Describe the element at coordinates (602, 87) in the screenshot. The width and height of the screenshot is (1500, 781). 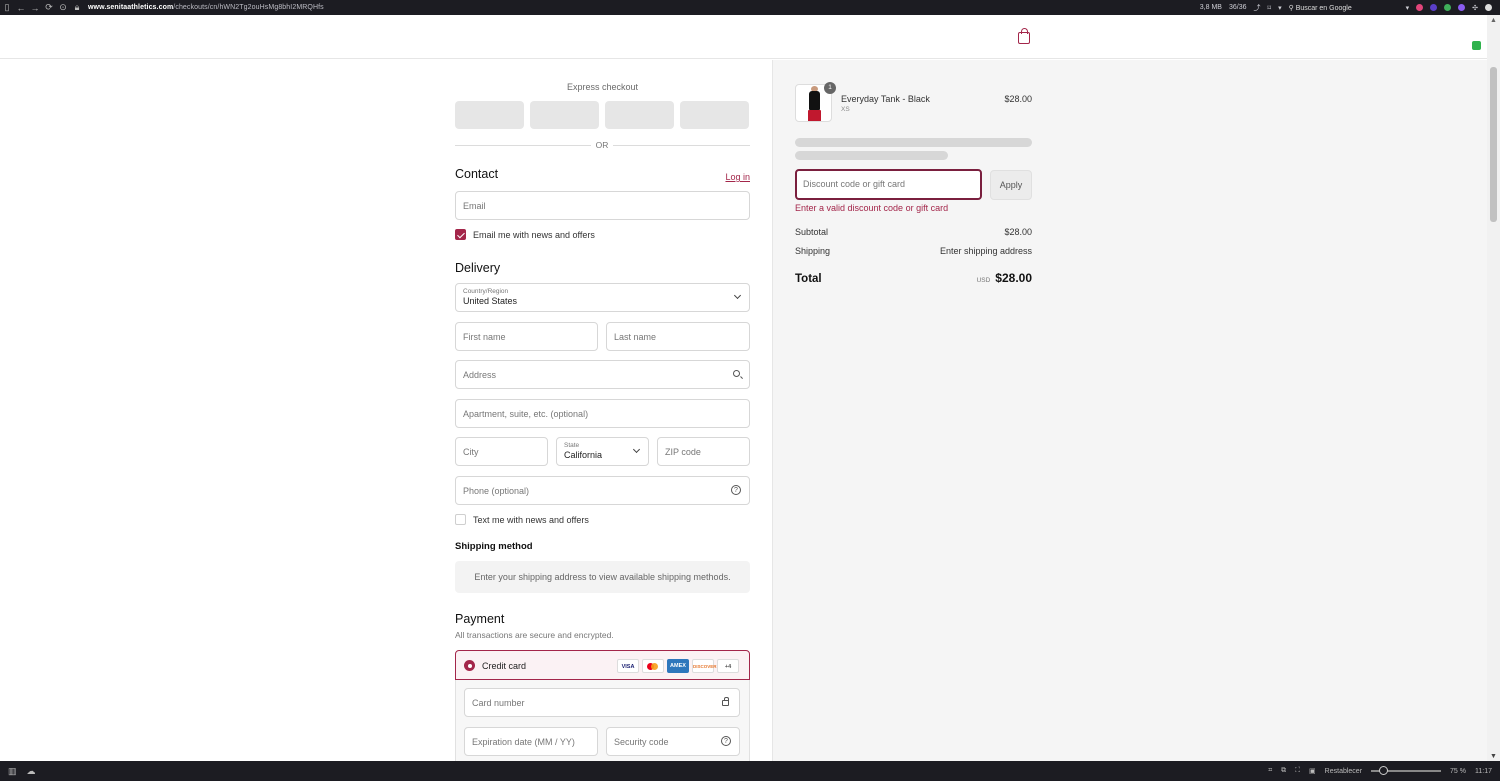
I see `express-checkout-title: Express checkout` at that location.